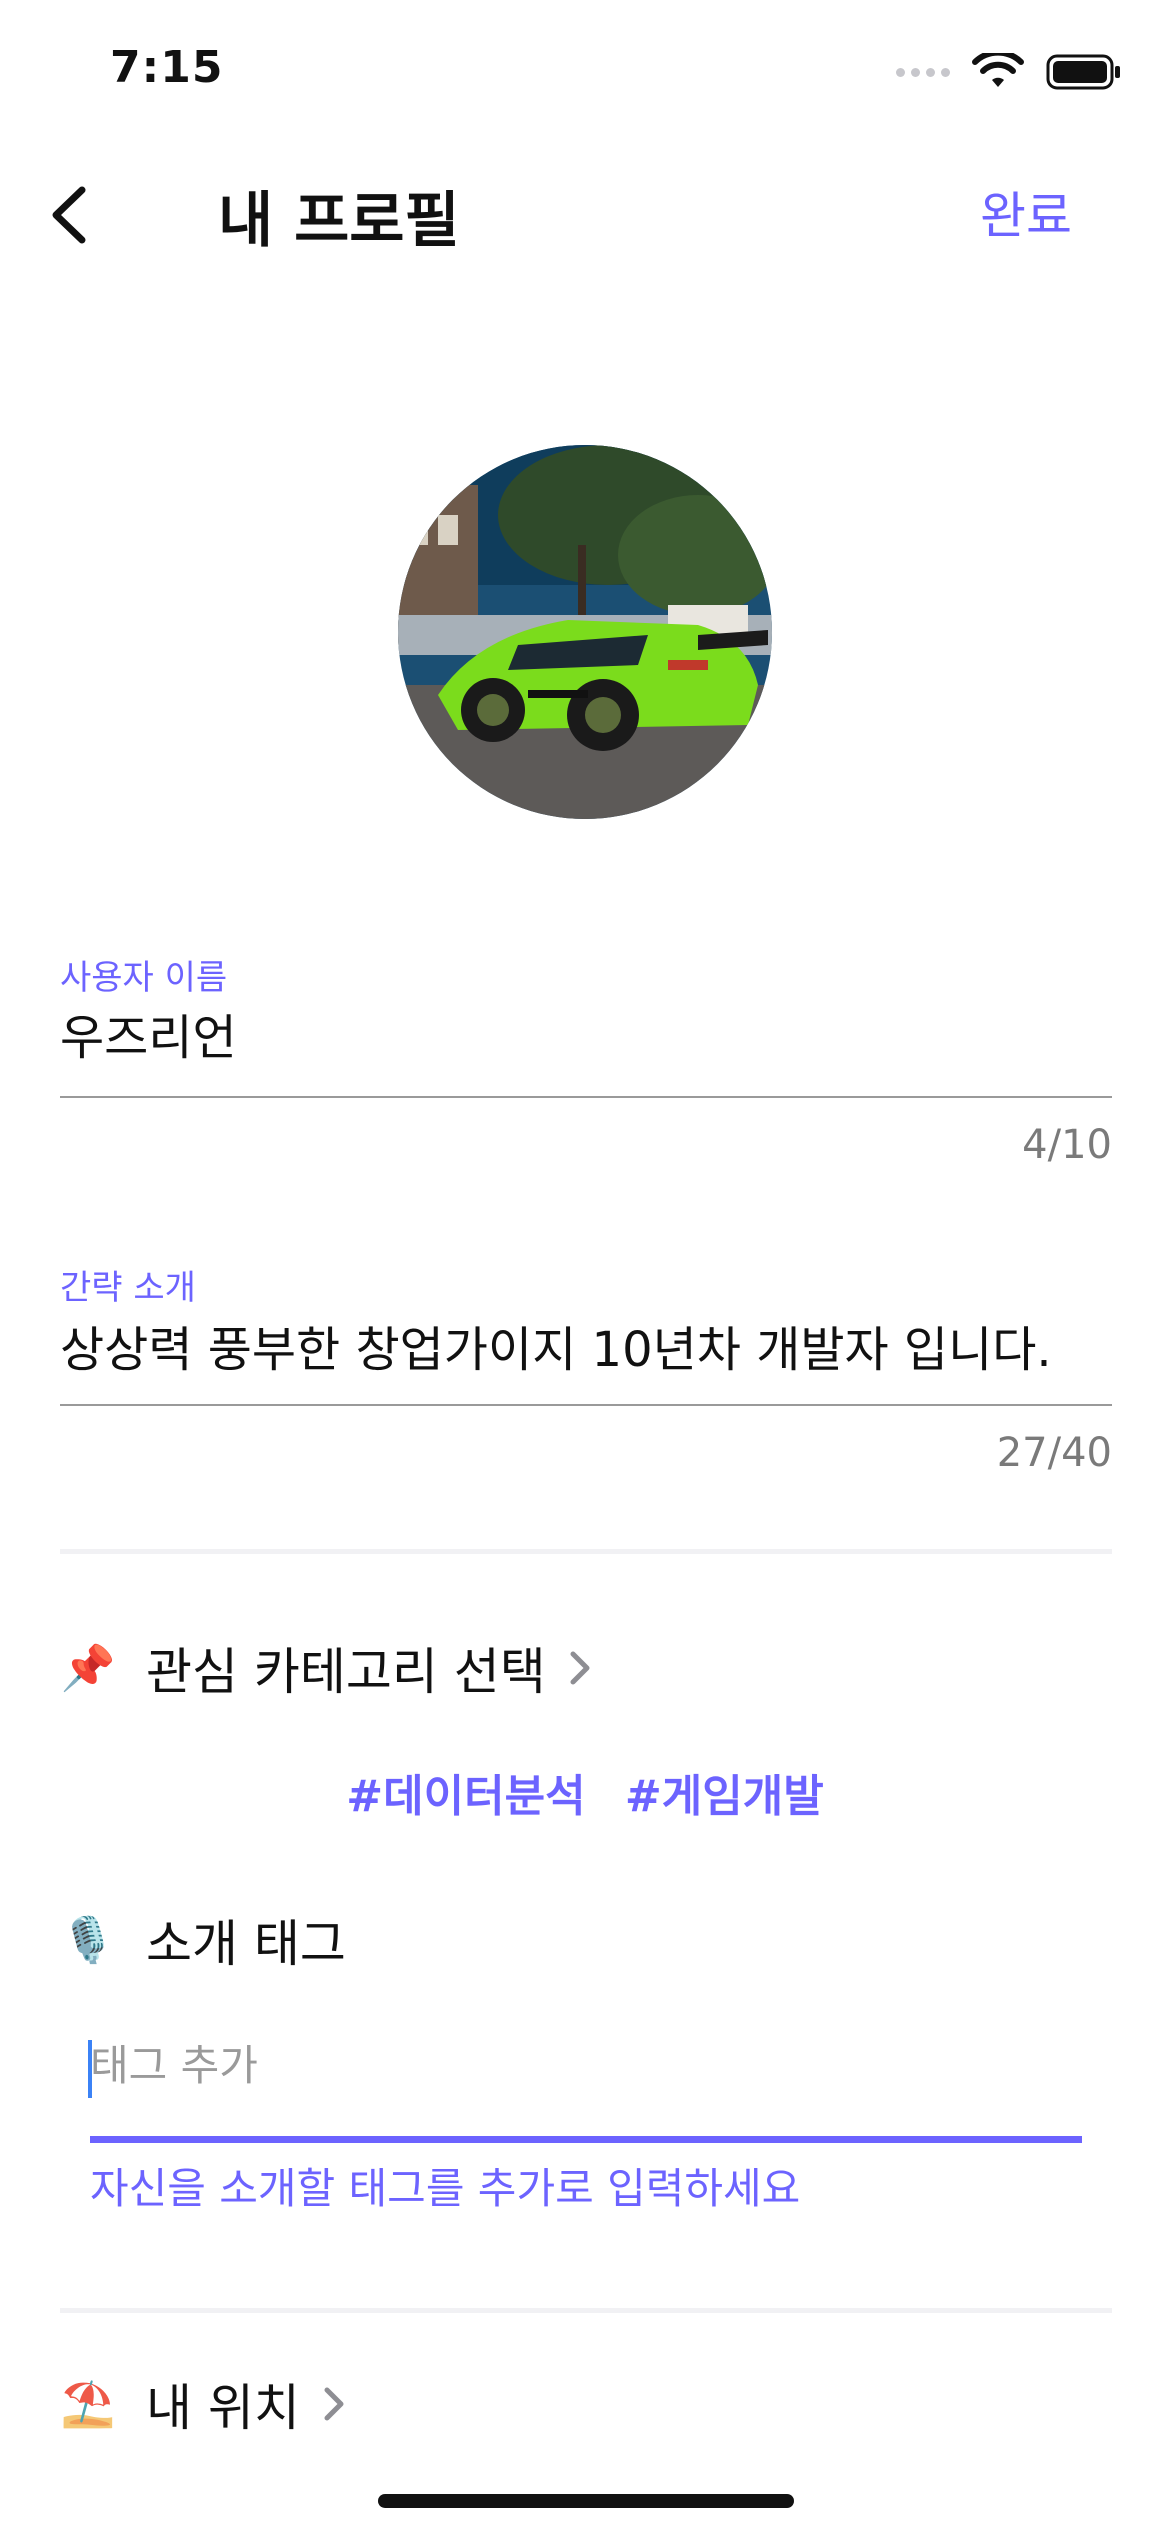 The width and height of the screenshot is (1170, 2532). I want to click on pushpin-icon: 📌, so click(88, 1668).